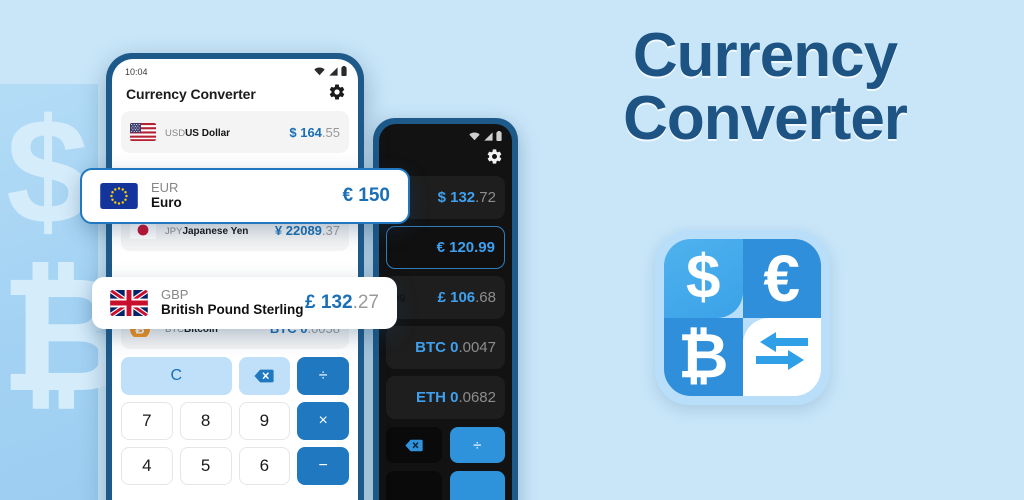 The width and height of the screenshot is (1024, 500). I want to click on dollar-watermark: $, so click(47, 171).